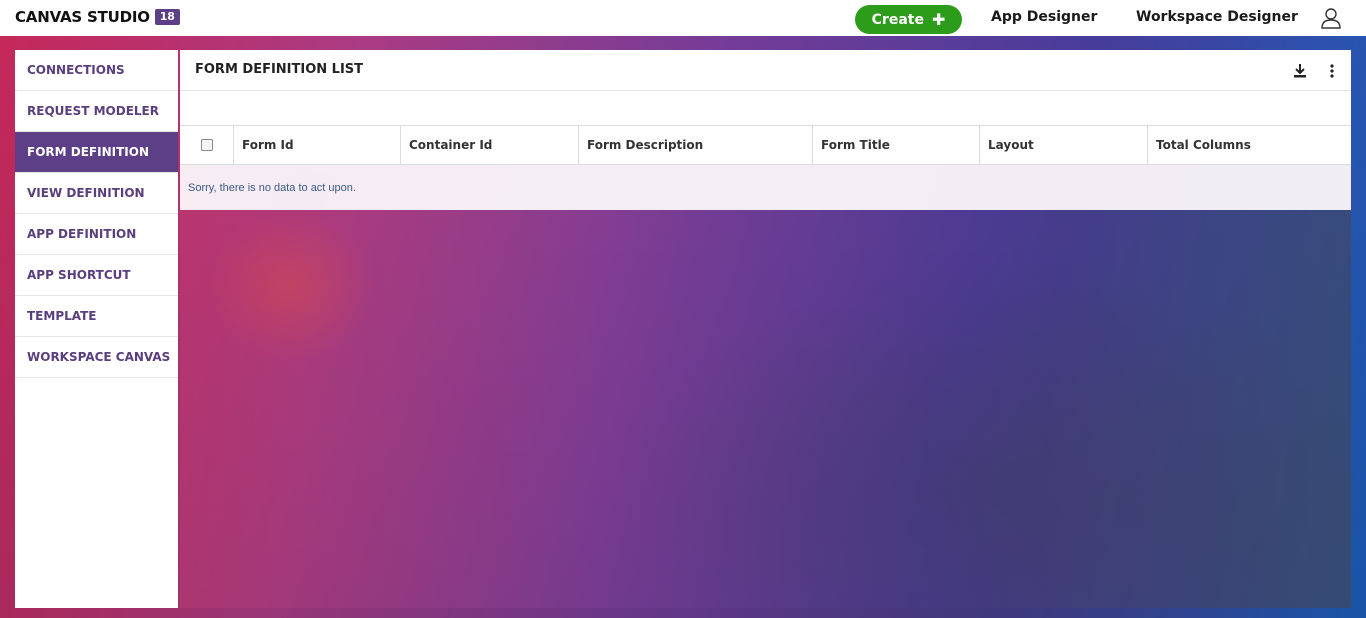 This screenshot has width=1366, height=618. Describe the element at coordinates (96, 111) in the screenshot. I see `sidebar-item-request-modeler: REQUEST MODELER` at that location.